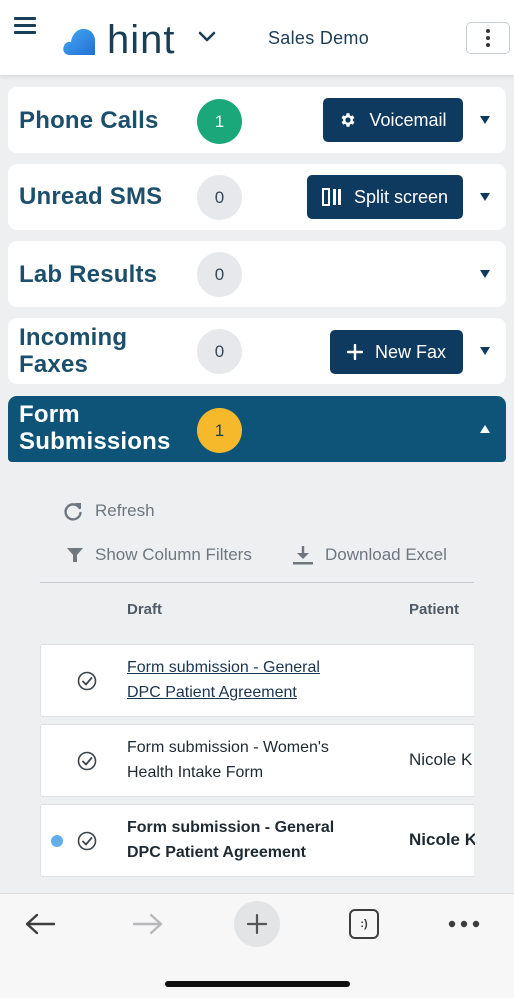 The image size is (514, 998). I want to click on section-title-line1: Form, so click(49, 414).